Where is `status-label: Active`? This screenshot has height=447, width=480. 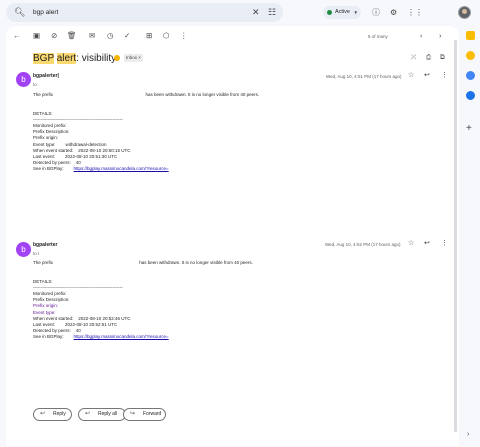 status-label: Active is located at coordinates (342, 12).